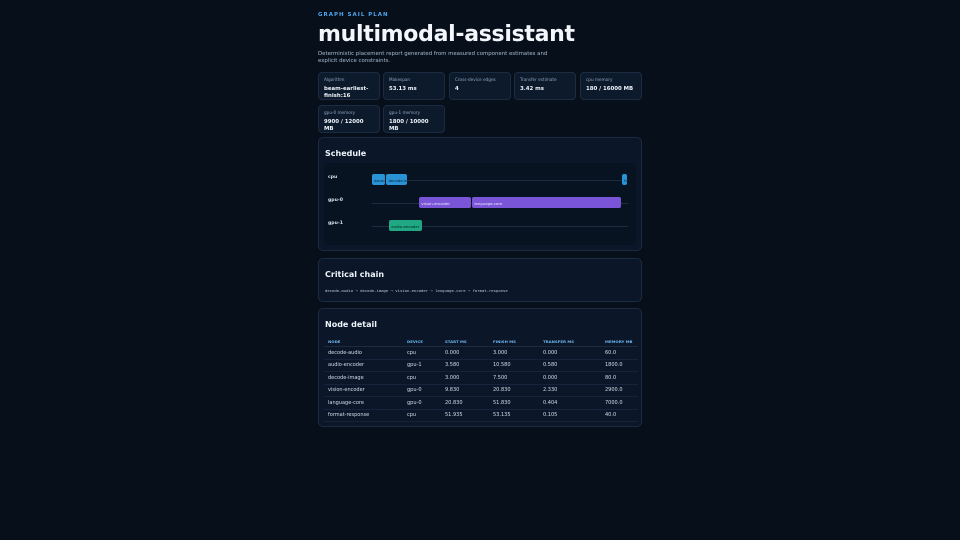 The height and width of the screenshot is (540, 960). I want to click on stat-label: gpu-0 memory, so click(339, 112).